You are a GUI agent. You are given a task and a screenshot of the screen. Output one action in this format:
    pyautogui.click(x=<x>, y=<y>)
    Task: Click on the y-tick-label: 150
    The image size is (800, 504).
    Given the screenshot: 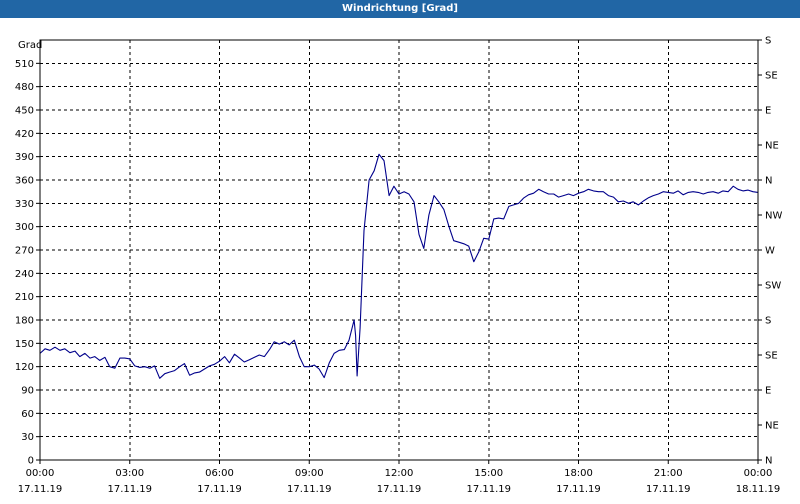 What is the action you would take?
    pyautogui.click(x=24, y=344)
    